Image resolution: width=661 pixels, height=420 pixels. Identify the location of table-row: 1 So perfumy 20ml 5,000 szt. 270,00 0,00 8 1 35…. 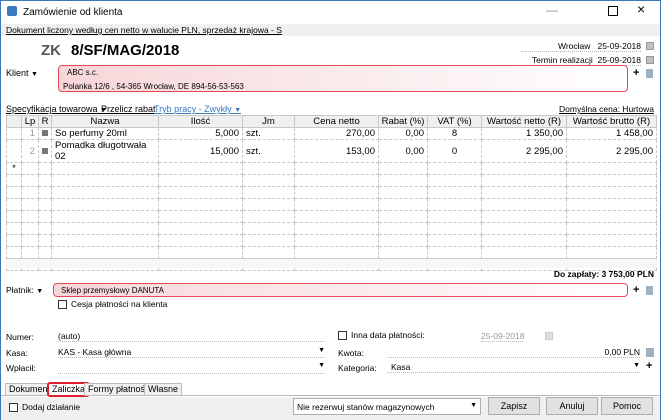
(331, 133).